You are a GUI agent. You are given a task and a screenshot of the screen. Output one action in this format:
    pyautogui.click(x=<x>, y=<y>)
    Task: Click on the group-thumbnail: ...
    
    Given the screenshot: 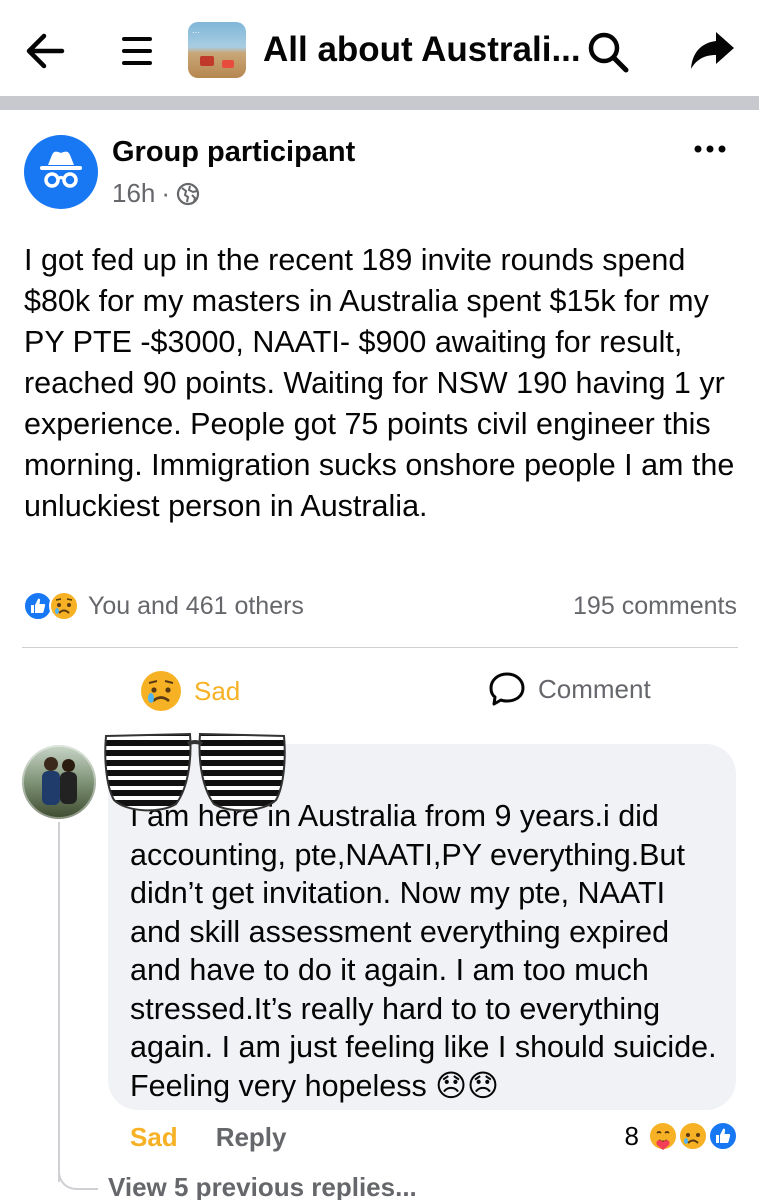 What is the action you would take?
    pyautogui.click(x=217, y=50)
    